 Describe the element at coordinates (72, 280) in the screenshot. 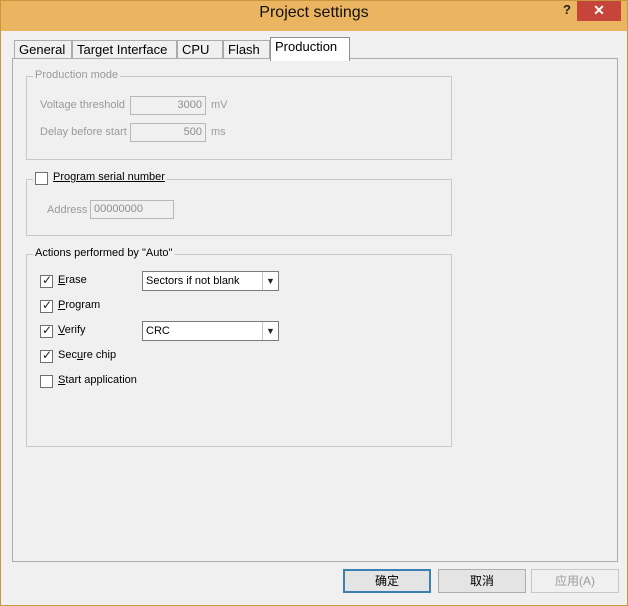

I see `erase-label: Erase` at that location.